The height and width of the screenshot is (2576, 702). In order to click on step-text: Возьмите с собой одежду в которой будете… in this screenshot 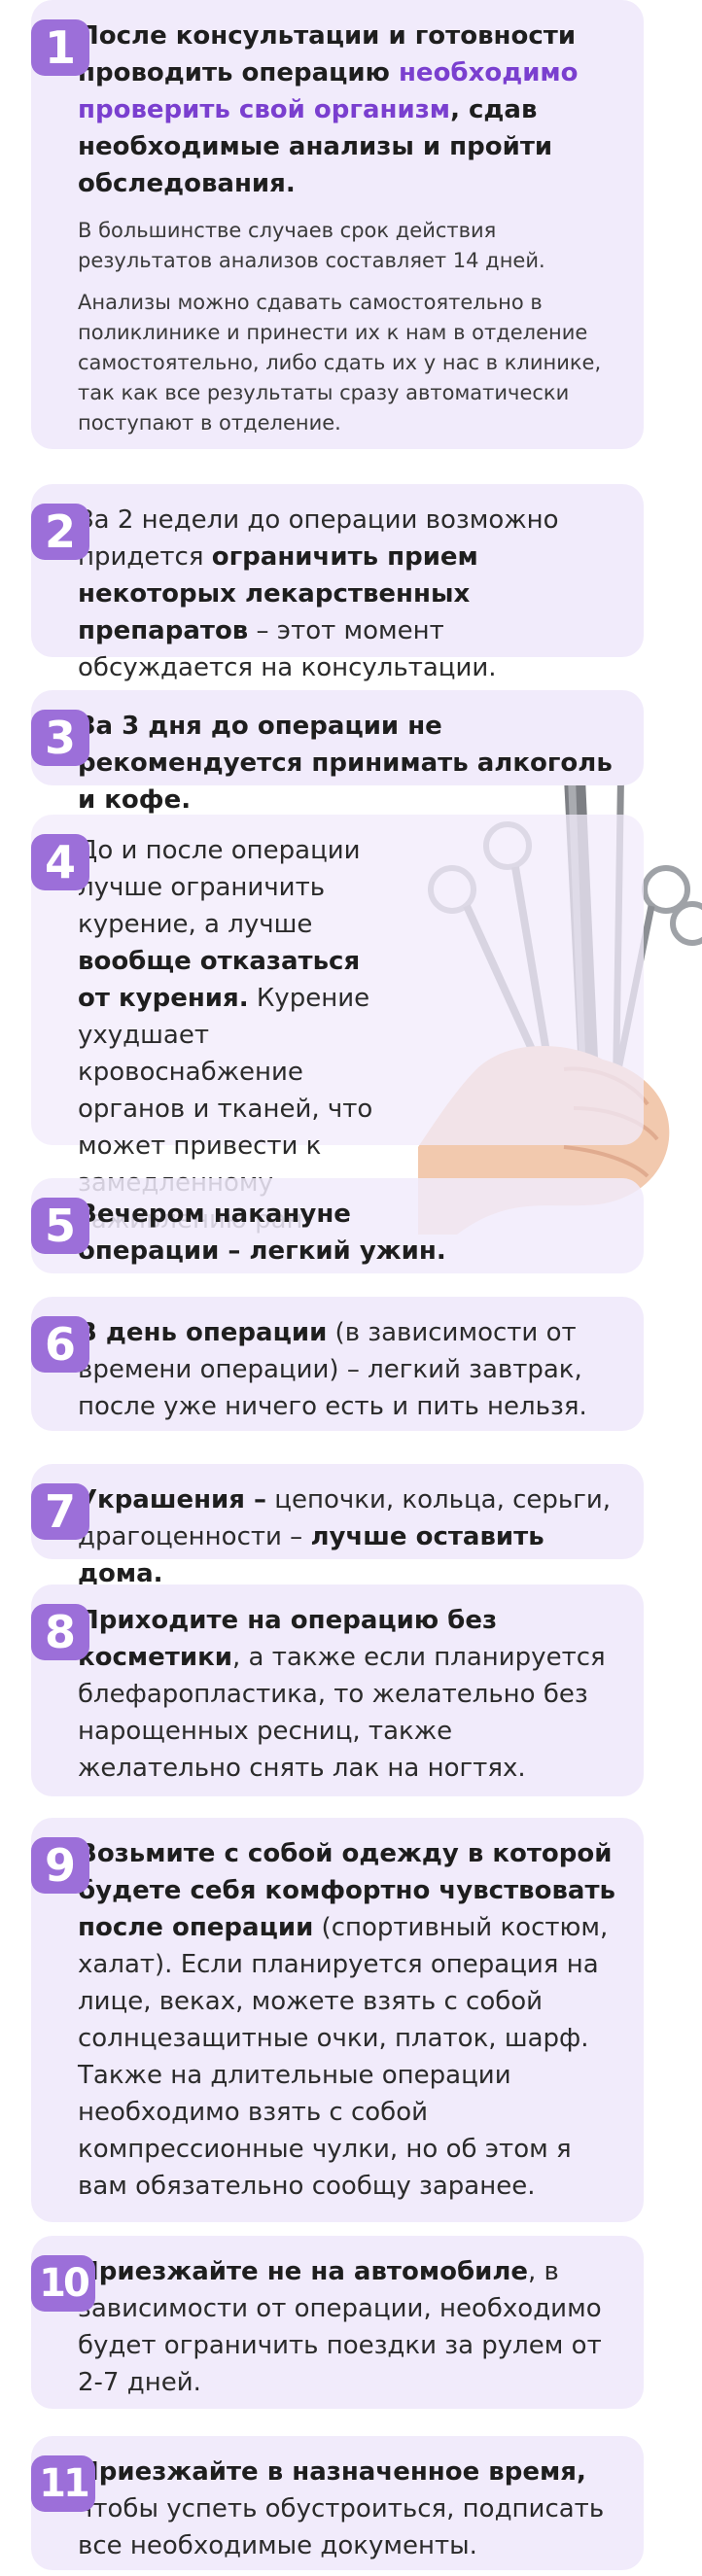, I will do `click(350, 2020)`.